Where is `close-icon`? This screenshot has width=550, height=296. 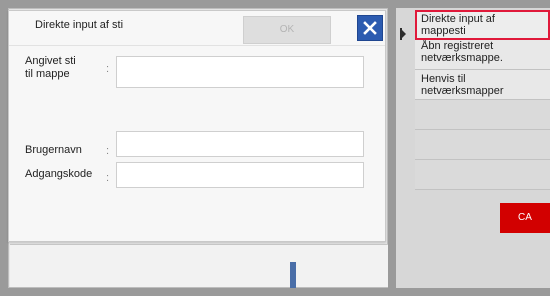
close-icon is located at coordinates (370, 28).